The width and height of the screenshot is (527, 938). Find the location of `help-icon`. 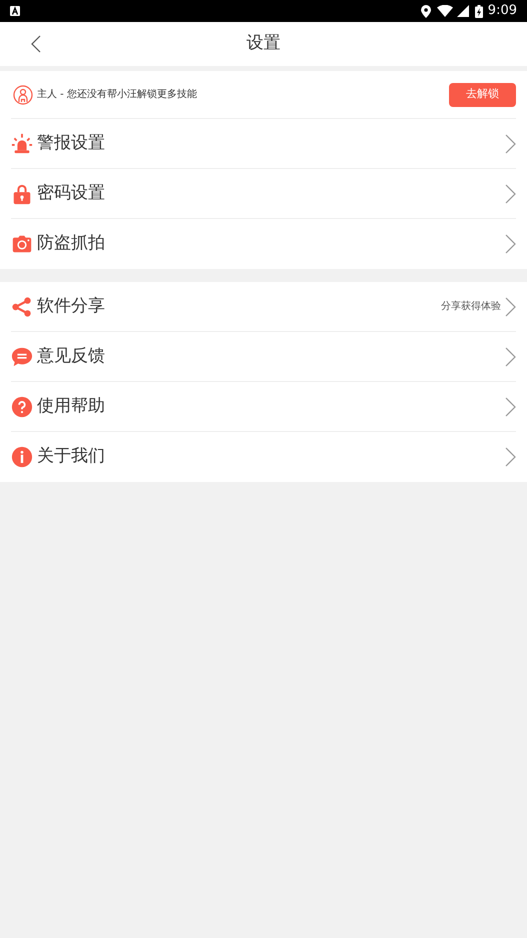

help-icon is located at coordinates (22, 407).